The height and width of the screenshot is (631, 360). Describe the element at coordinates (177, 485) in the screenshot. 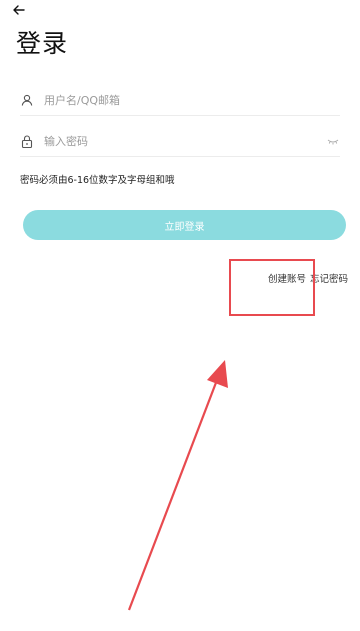

I see `annotation-arrow` at that location.